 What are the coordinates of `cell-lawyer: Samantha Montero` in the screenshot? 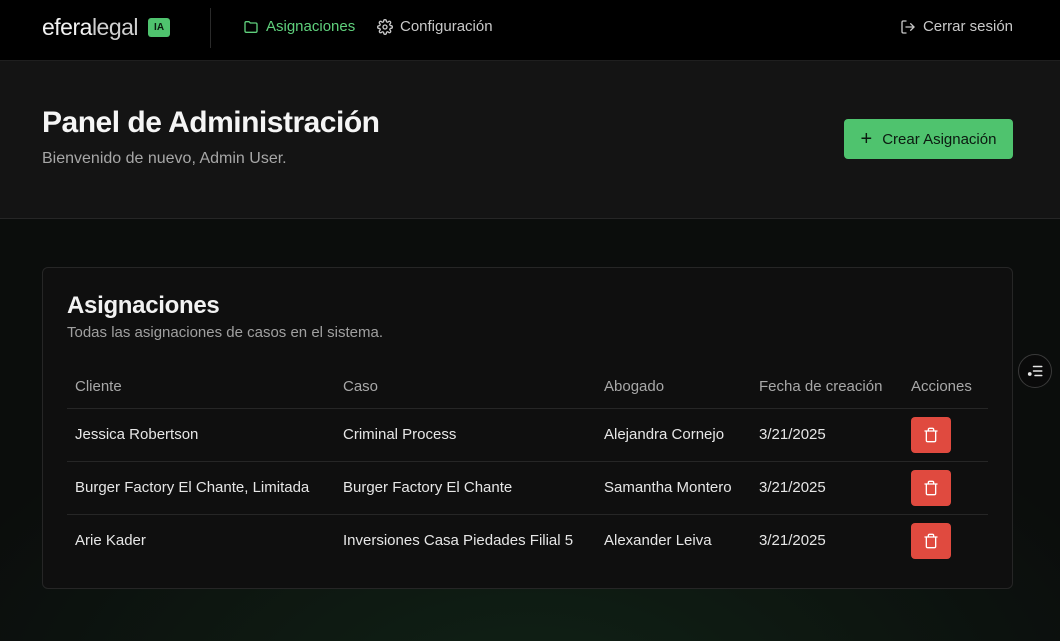 It's located at (673, 488).